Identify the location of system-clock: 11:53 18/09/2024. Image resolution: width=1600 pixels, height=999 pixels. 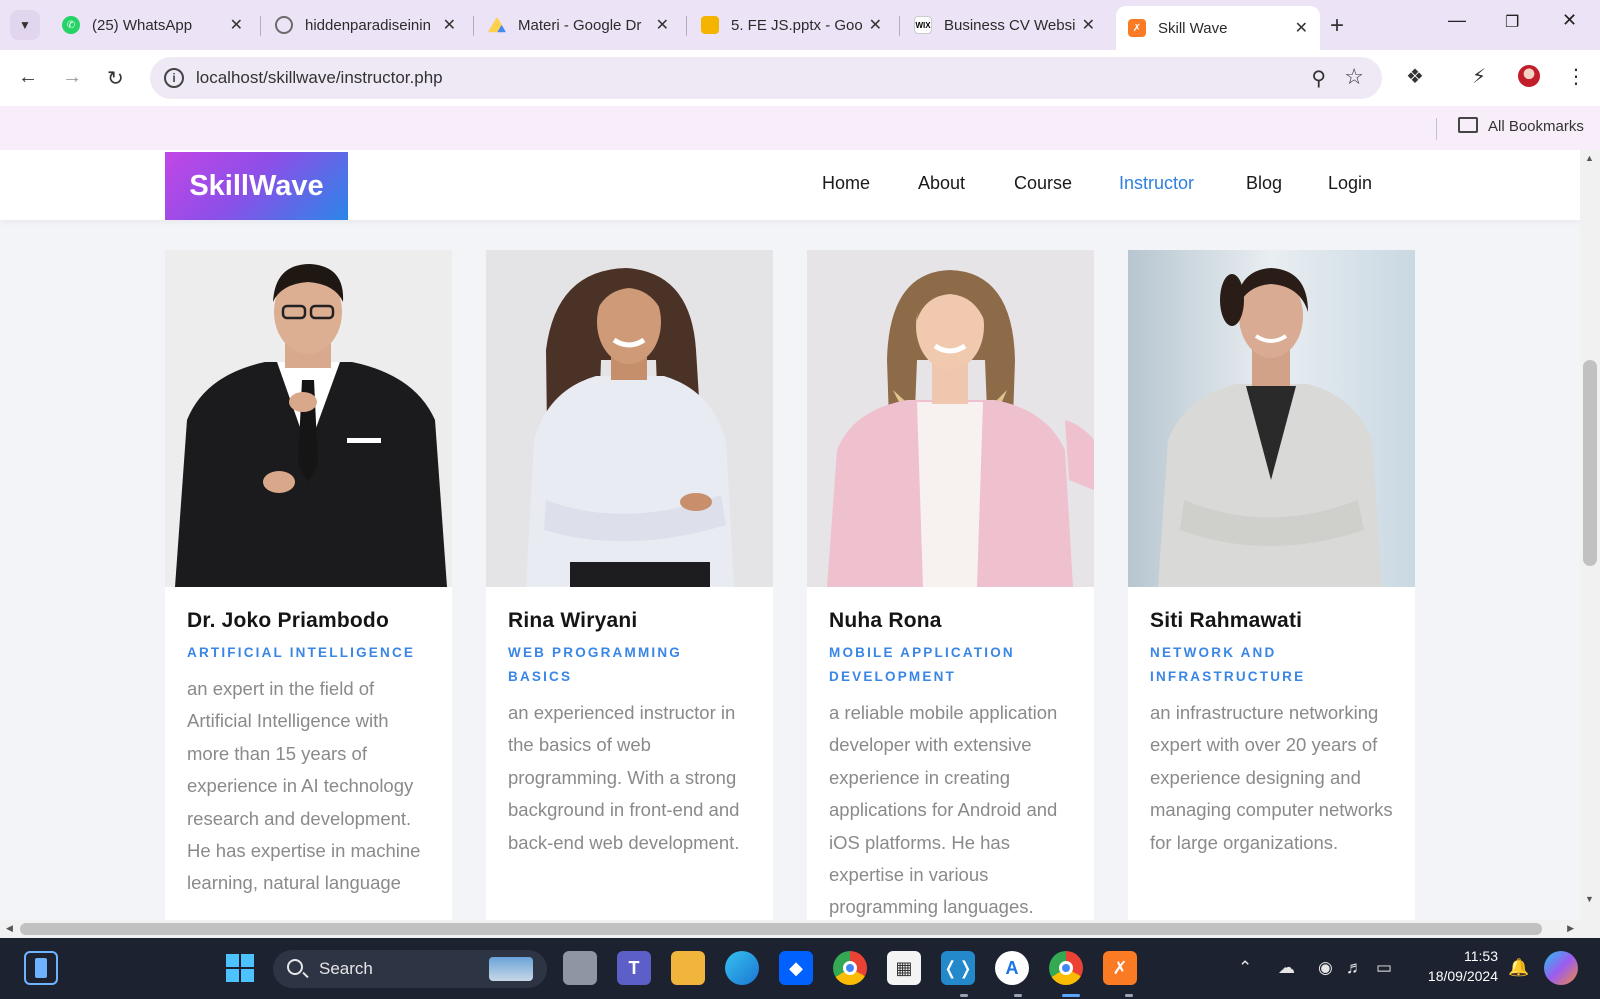
(1458, 966).